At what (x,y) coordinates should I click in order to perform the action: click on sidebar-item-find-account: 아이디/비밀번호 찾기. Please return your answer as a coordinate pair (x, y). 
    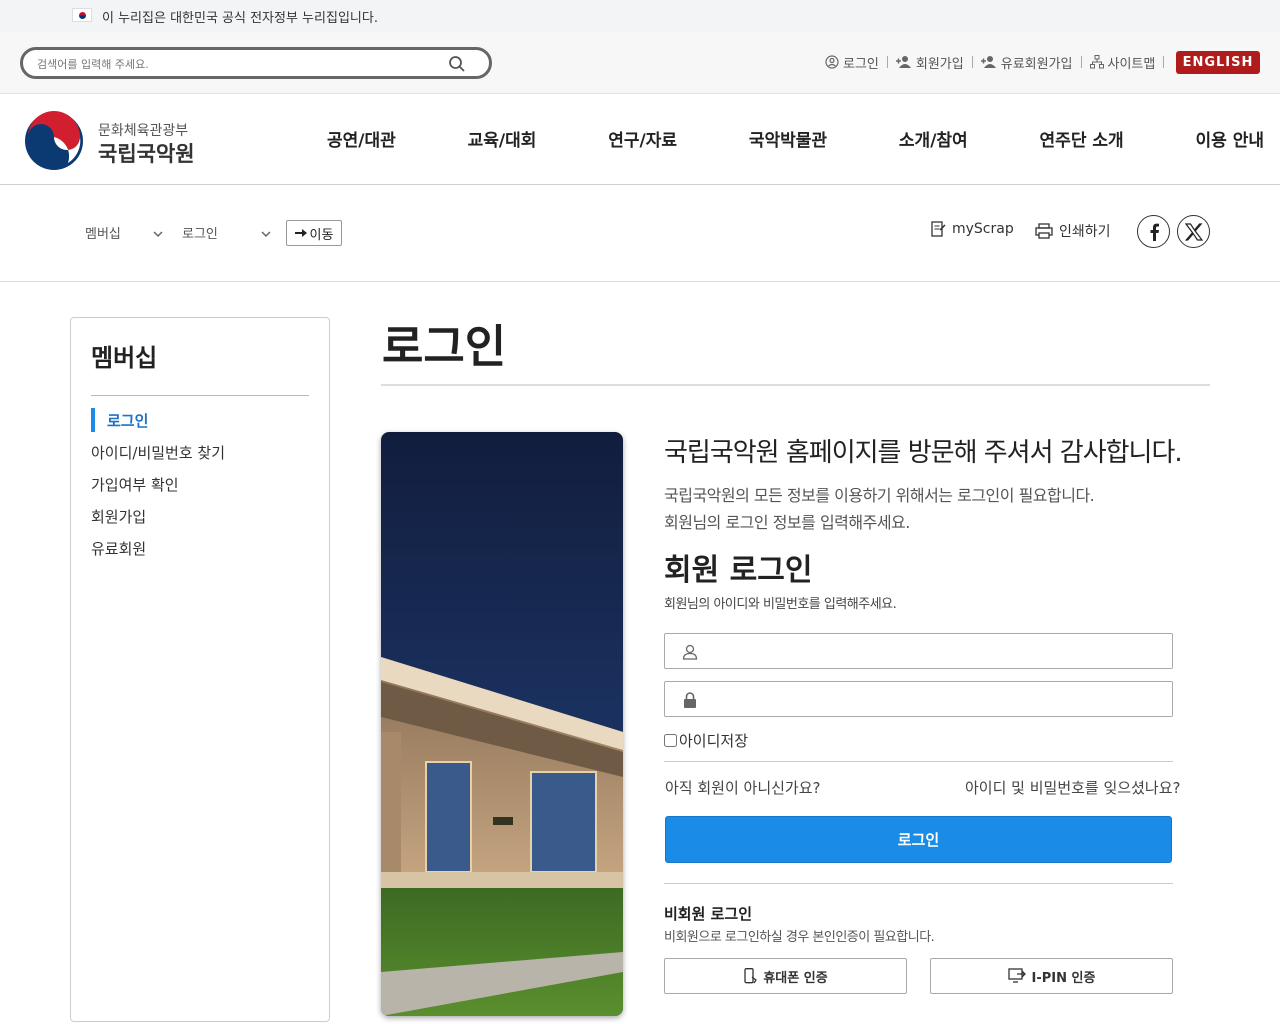
    Looking at the image, I should click on (158, 452).